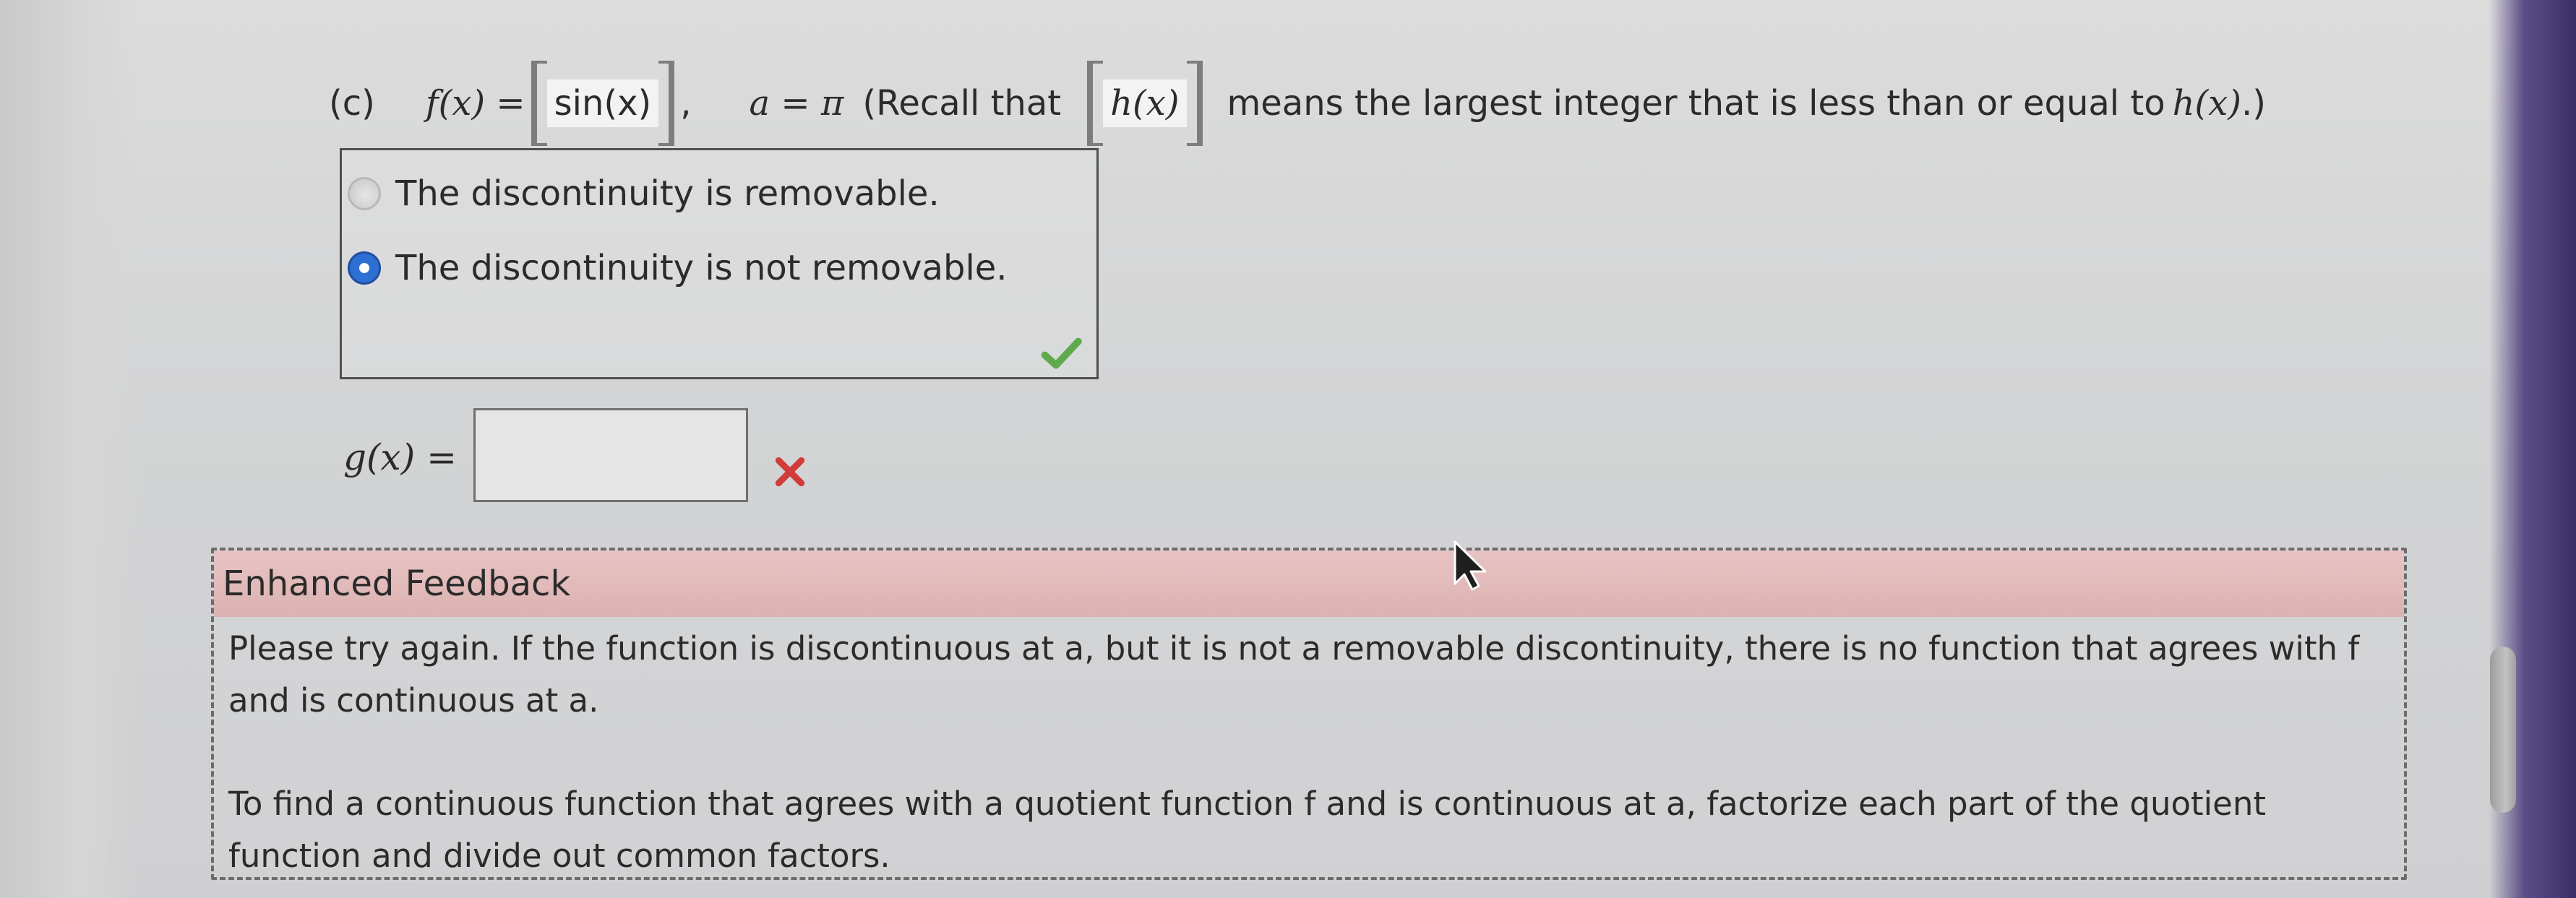 The height and width of the screenshot is (898, 2576). I want to click on a-definition: a = π, so click(797, 103).